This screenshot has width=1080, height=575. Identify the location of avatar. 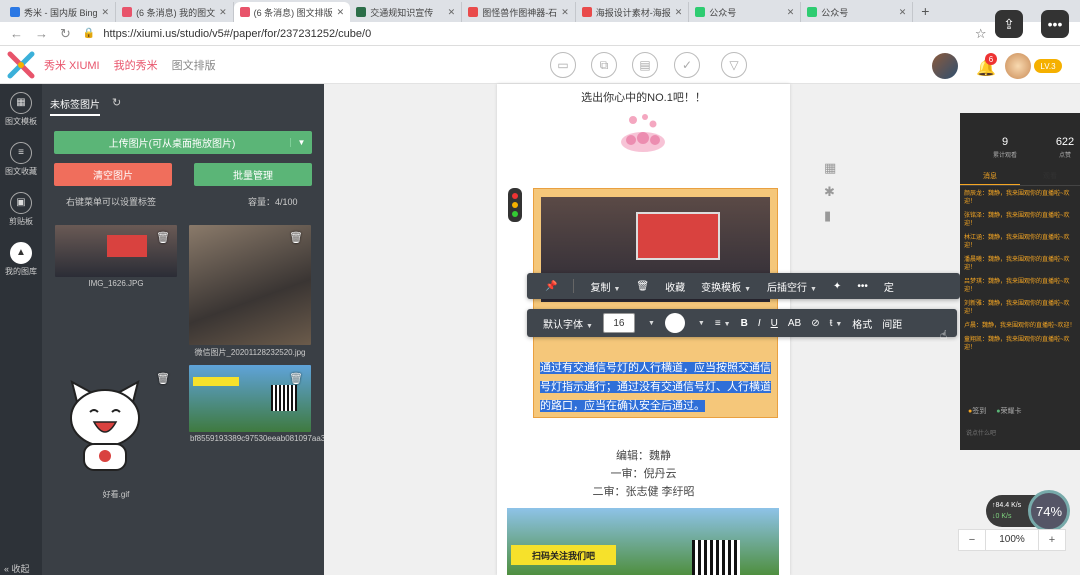
(945, 66).